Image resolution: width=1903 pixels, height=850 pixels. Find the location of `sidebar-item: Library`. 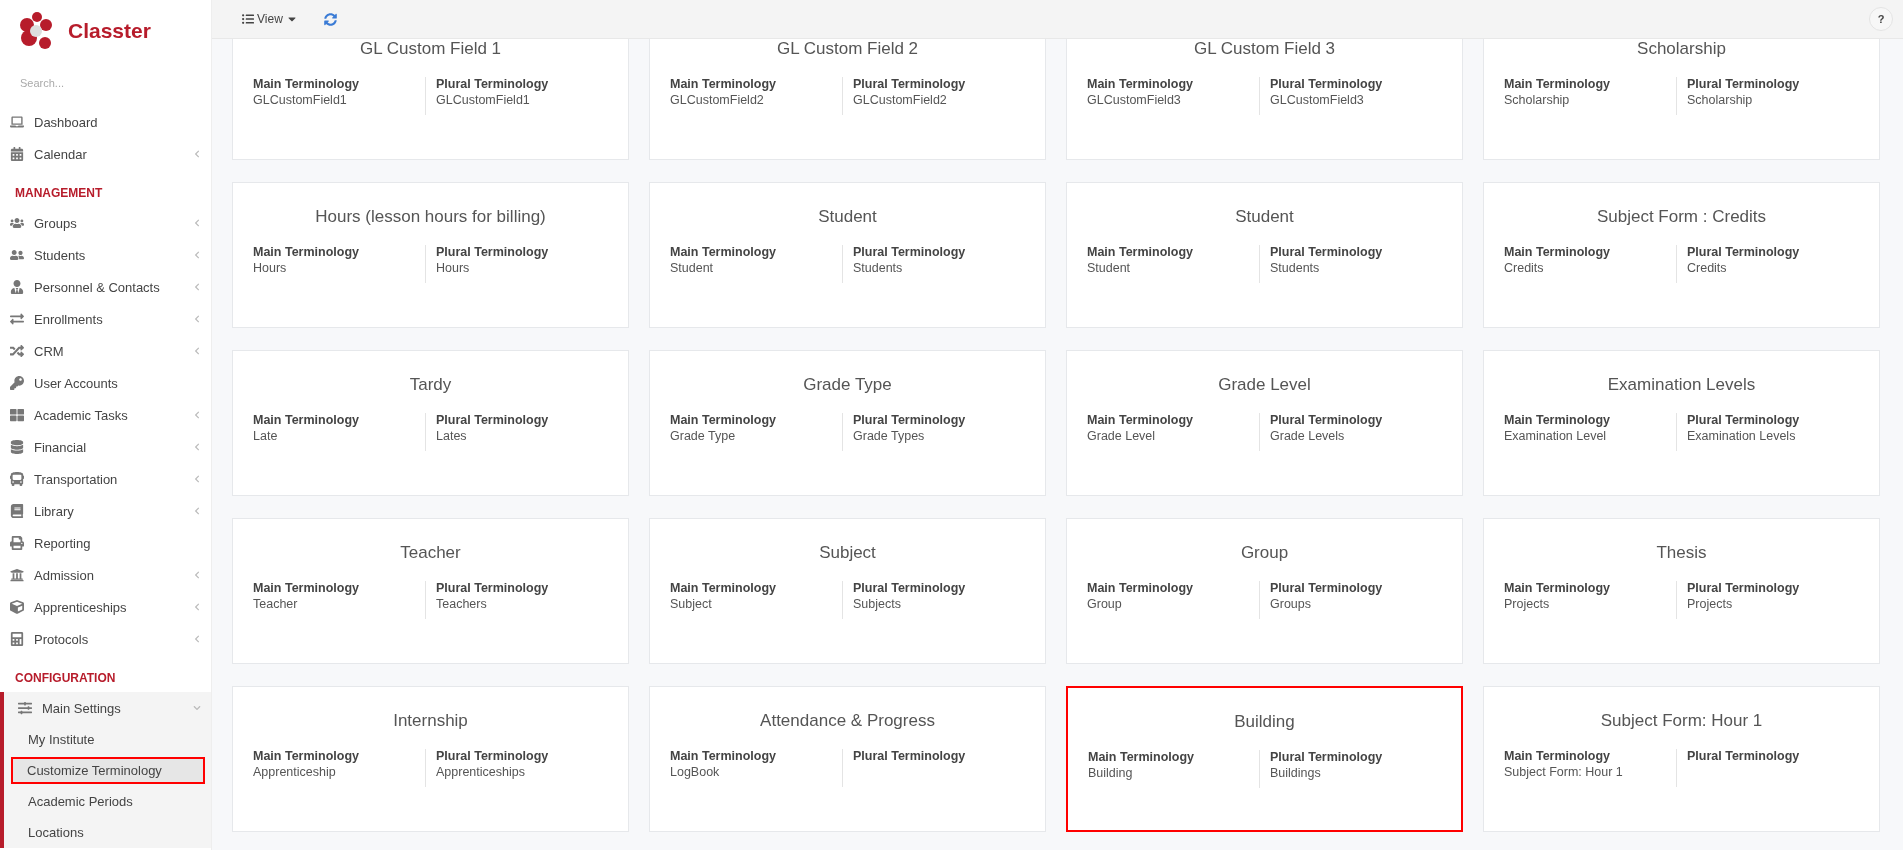

sidebar-item: Library is located at coordinates (105, 511).